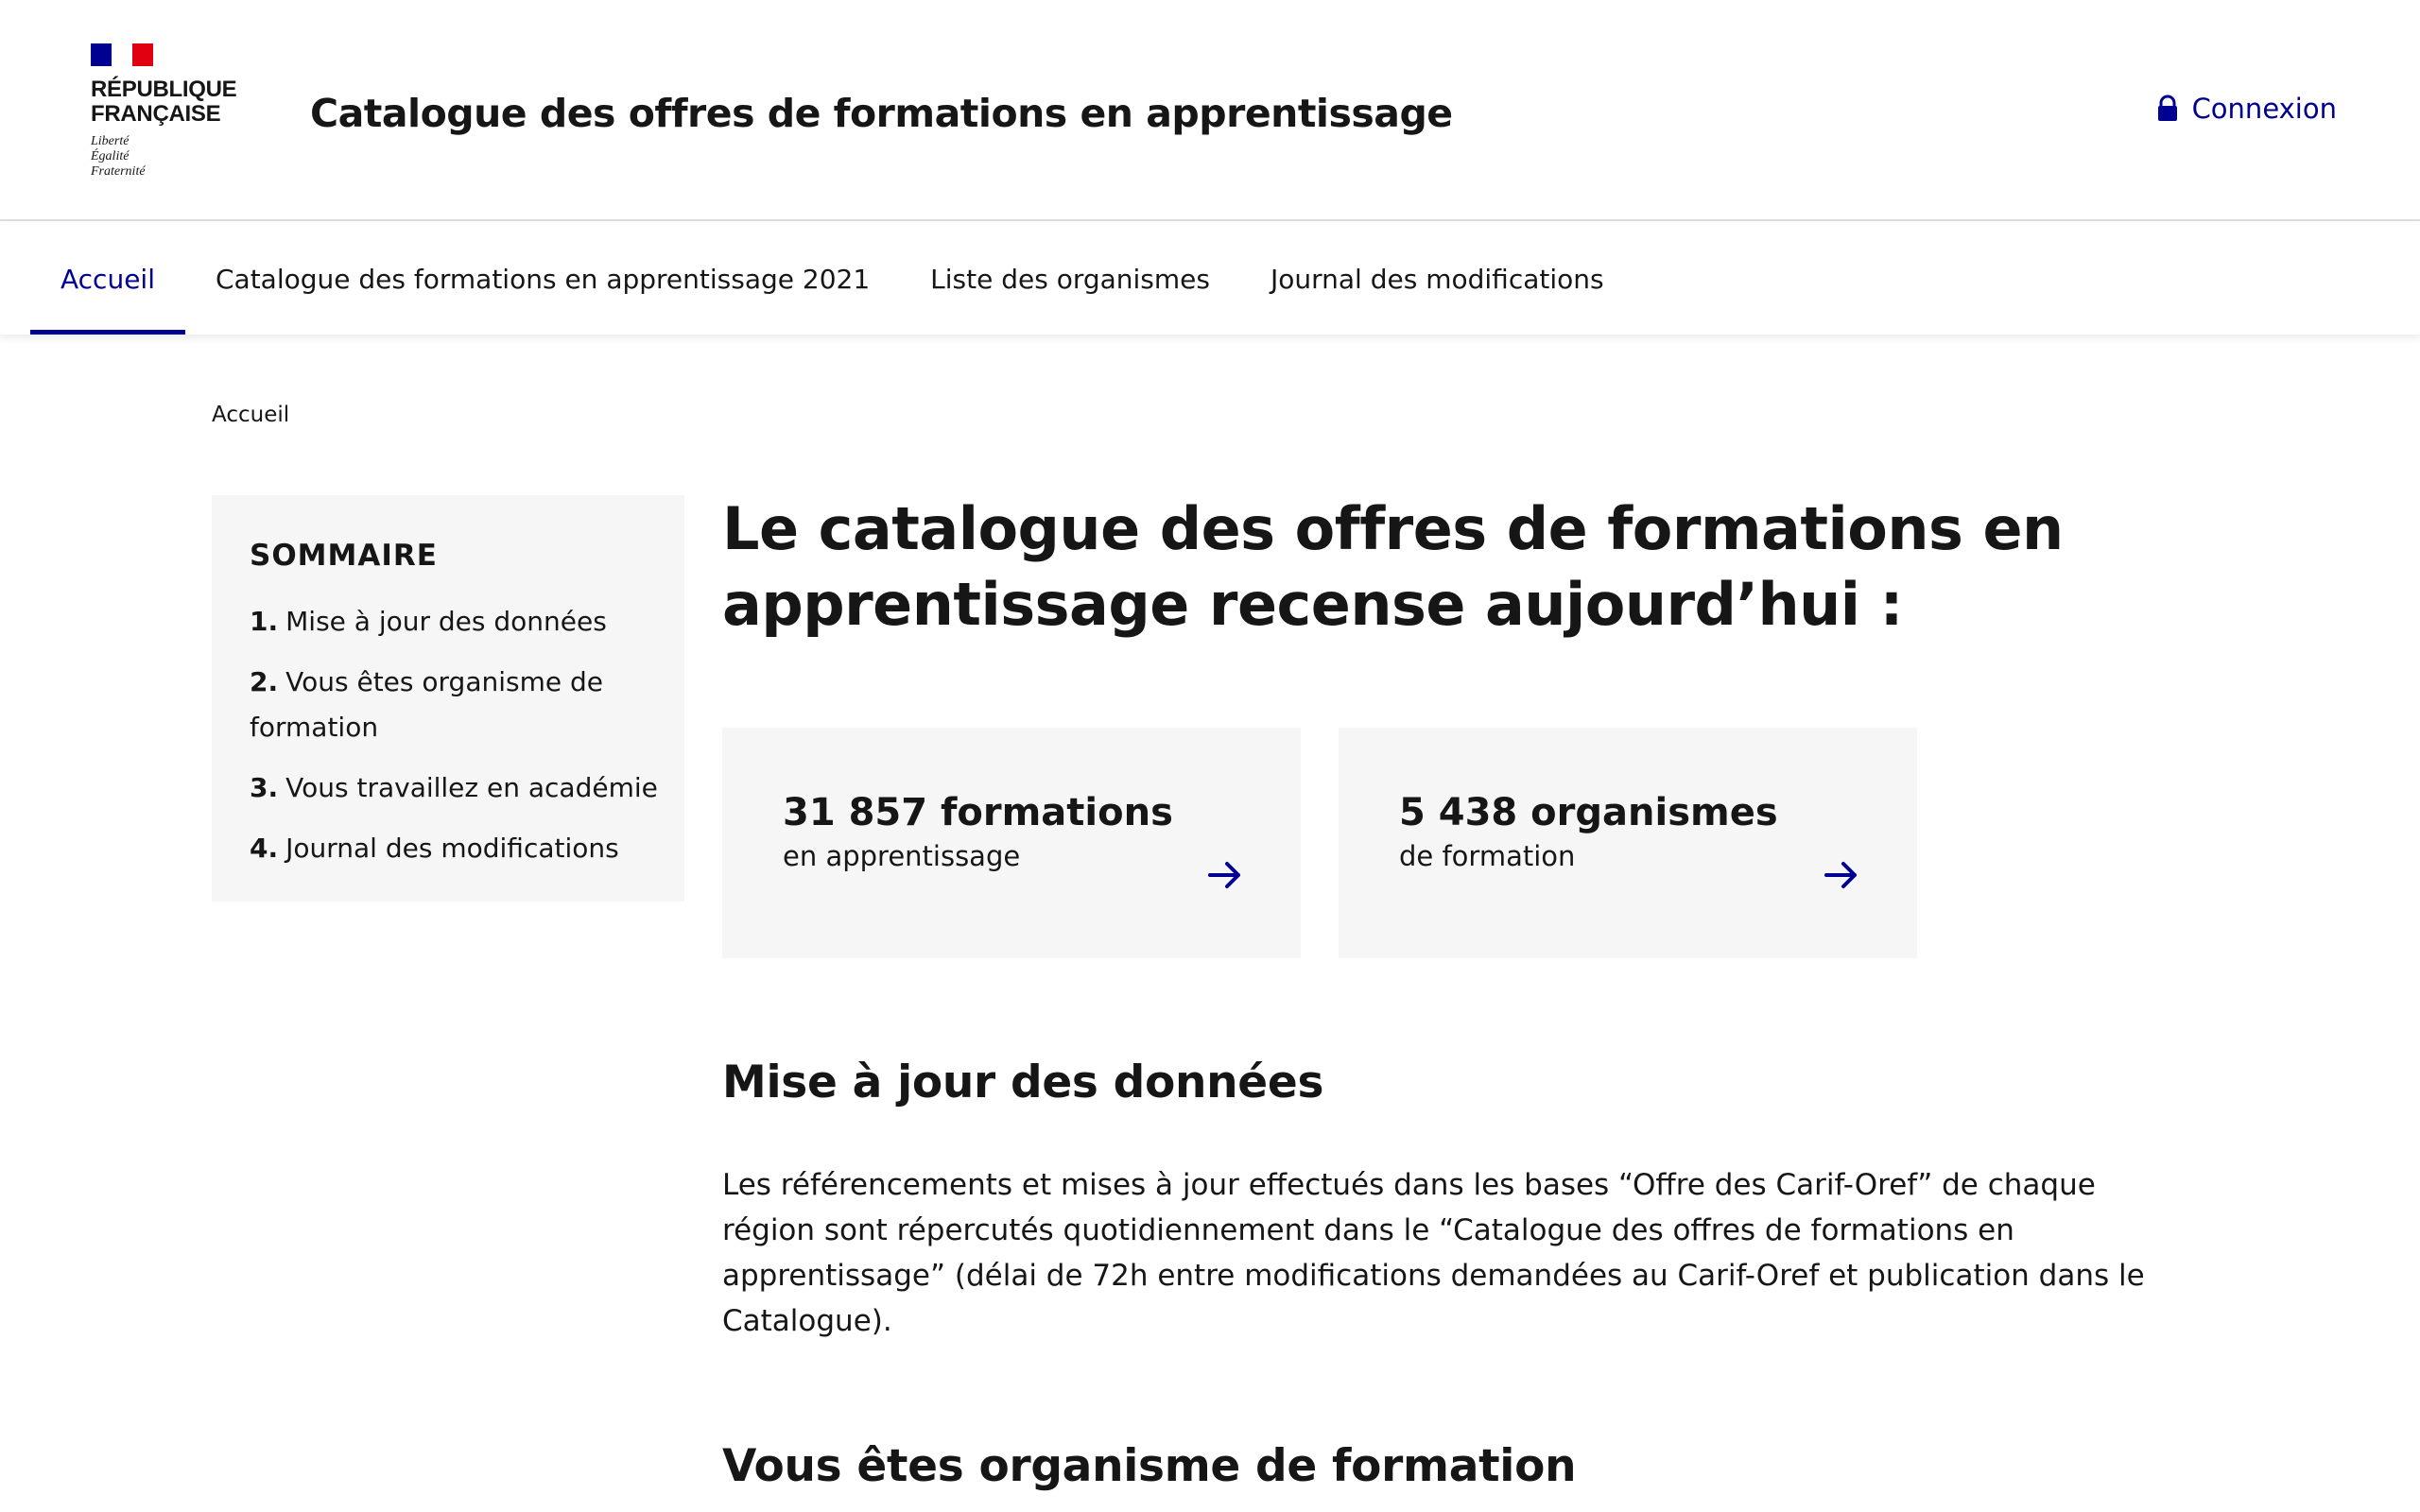 Image resolution: width=2420 pixels, height=1512 pixels. I want to click on formations-card: 31 857 formations en apprentissage, so click(1012, 843).